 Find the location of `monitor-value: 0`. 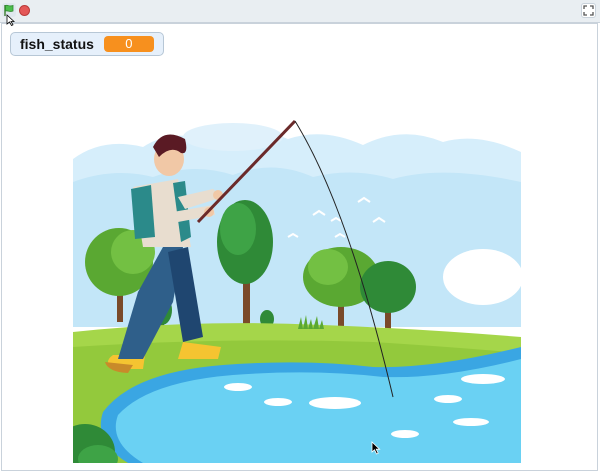

monitor-value: 0 is located at coordinates (128, 44).